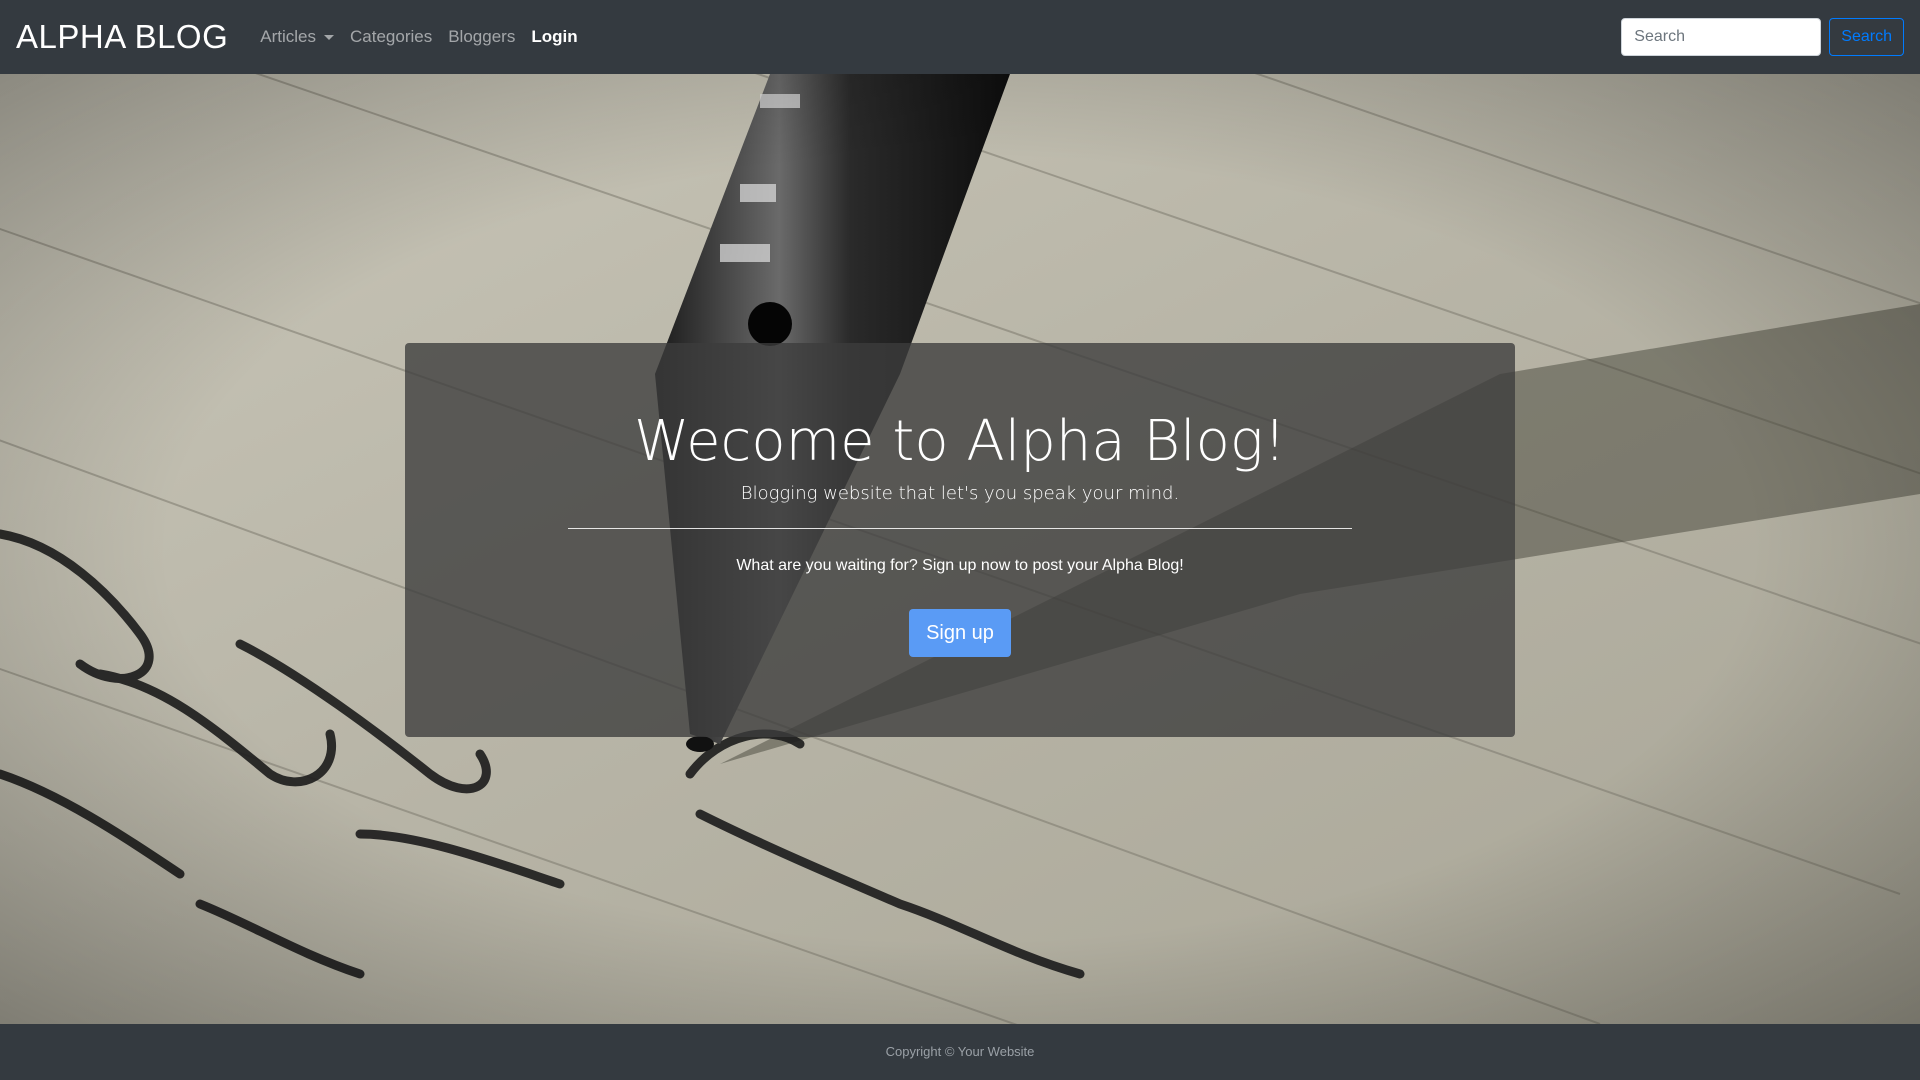 The image size is (1920, 1080). What do you see at coordinates (960, 441) in the screenshot?
I see `hero-title: Wecome to Alpha Blog!` at bounding box center [960, 441].